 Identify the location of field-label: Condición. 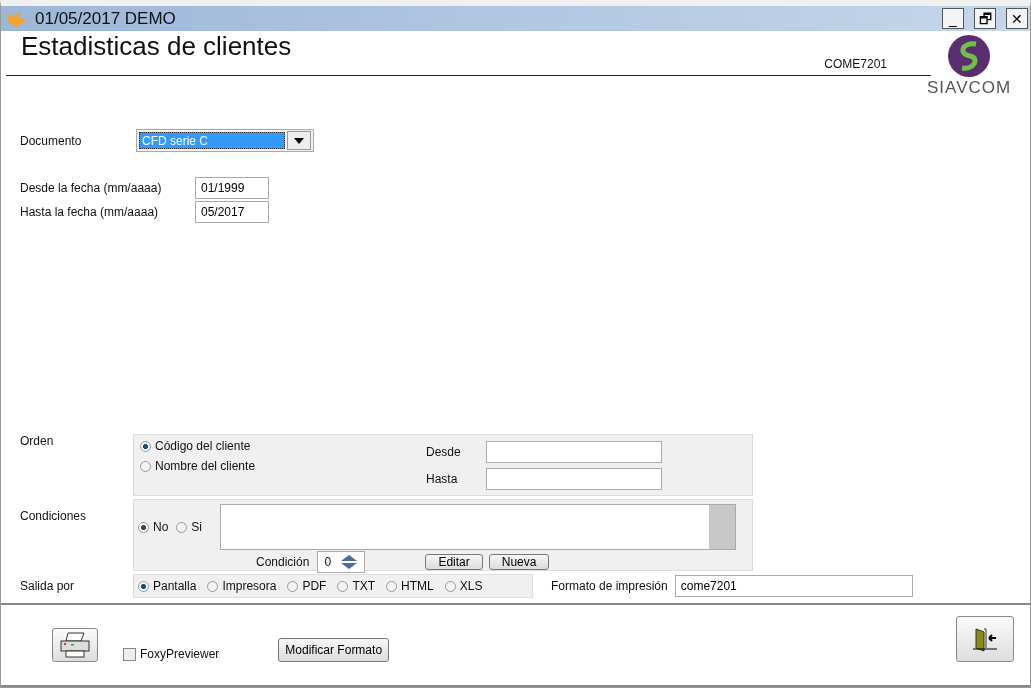
(283, 562).